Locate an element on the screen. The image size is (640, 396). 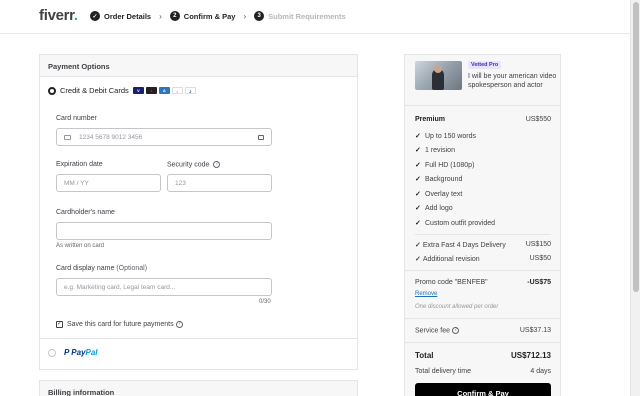
feature-item: ✓ Add logo is located at coordinates (434, 208).